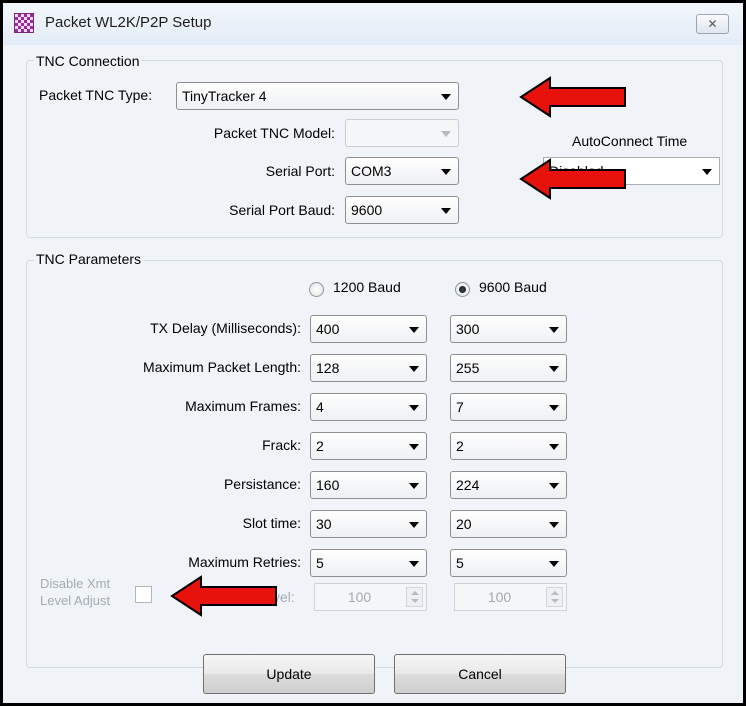 This screenshot has width=746, height=706. I want to click on param-value: 224, so click(468, 485).